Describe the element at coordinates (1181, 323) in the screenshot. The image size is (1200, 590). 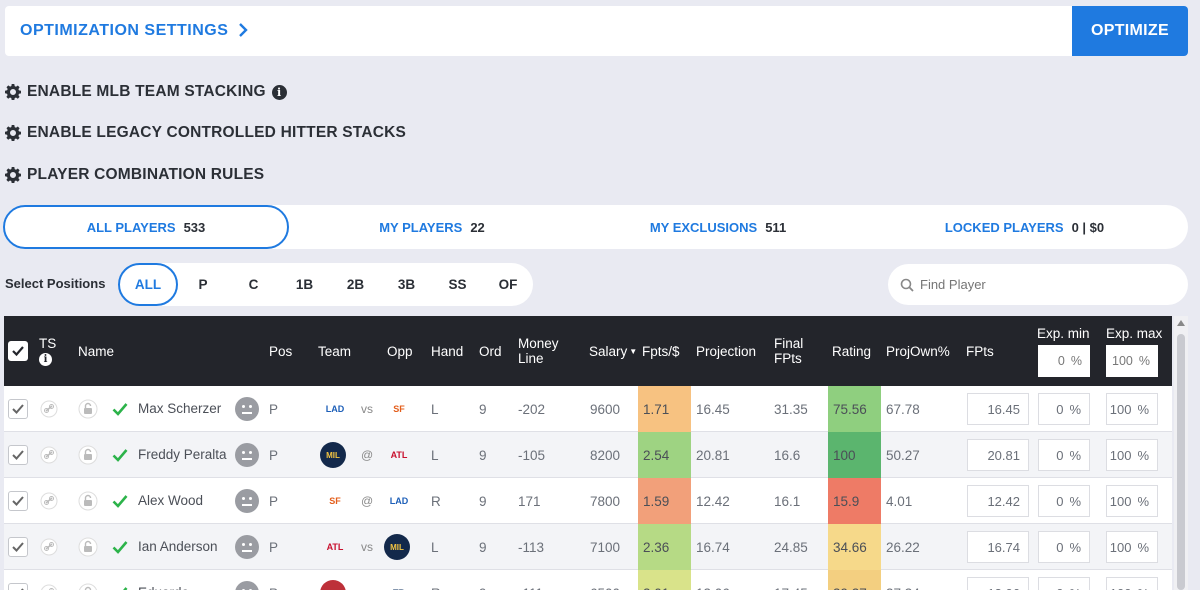
I see `scroll-up-icon` at that location.